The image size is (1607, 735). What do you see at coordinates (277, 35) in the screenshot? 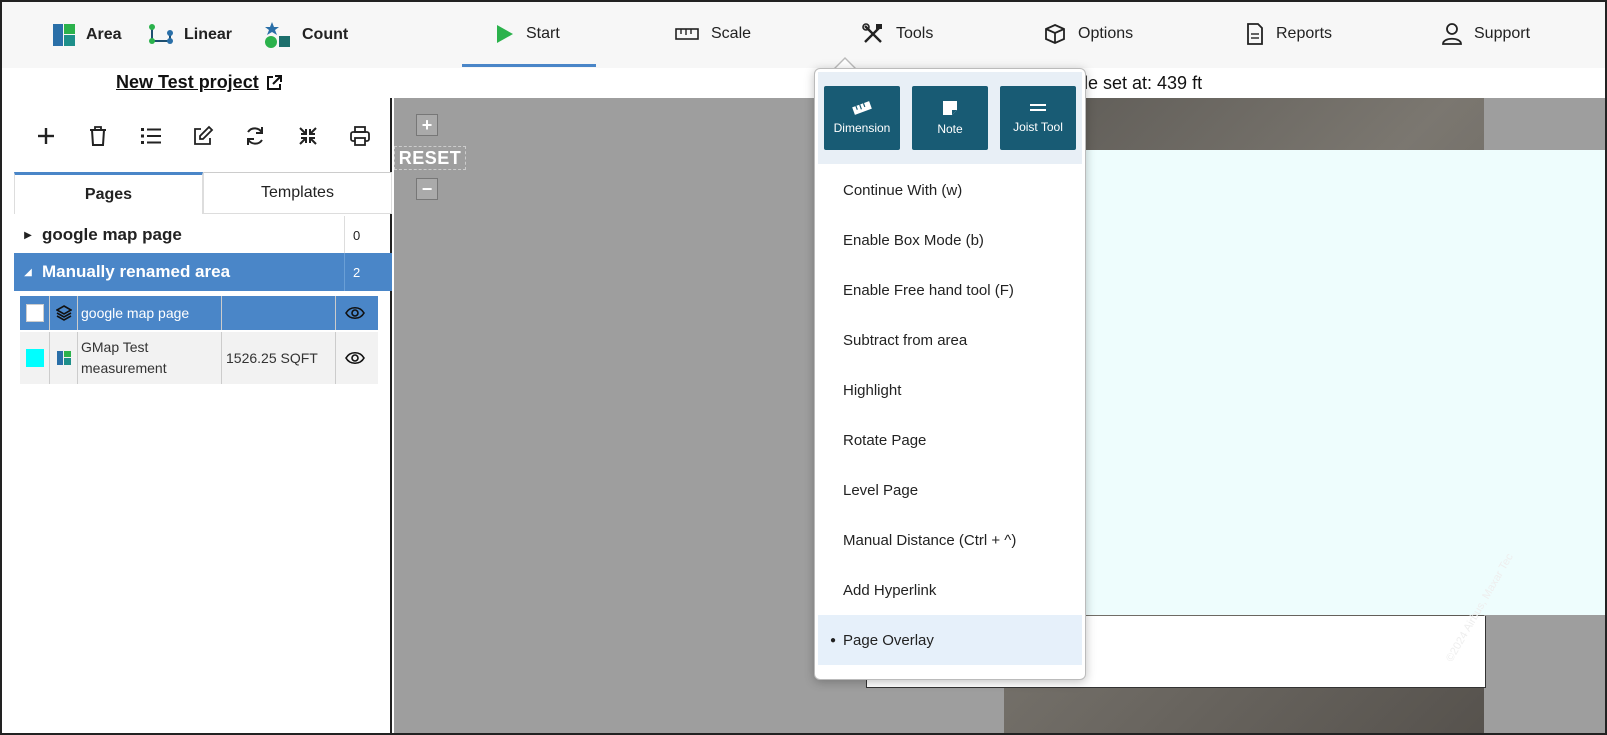
I see `count-icon` at bounding box center [277, 35].